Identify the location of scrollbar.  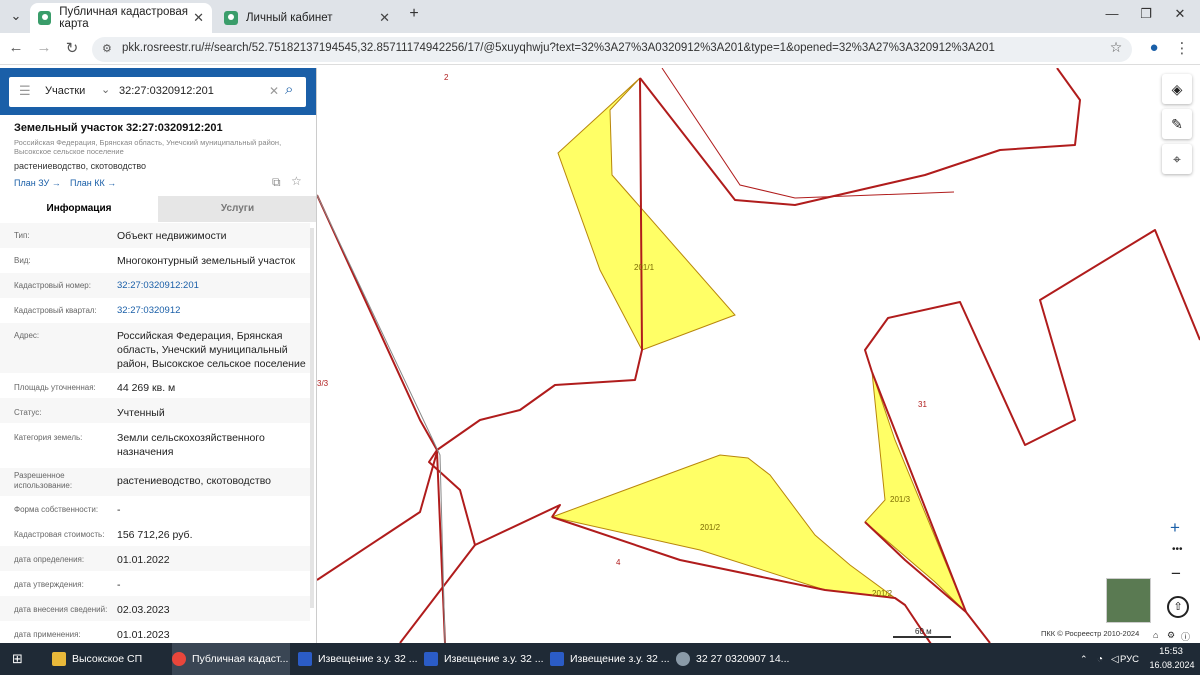
(312, 418).